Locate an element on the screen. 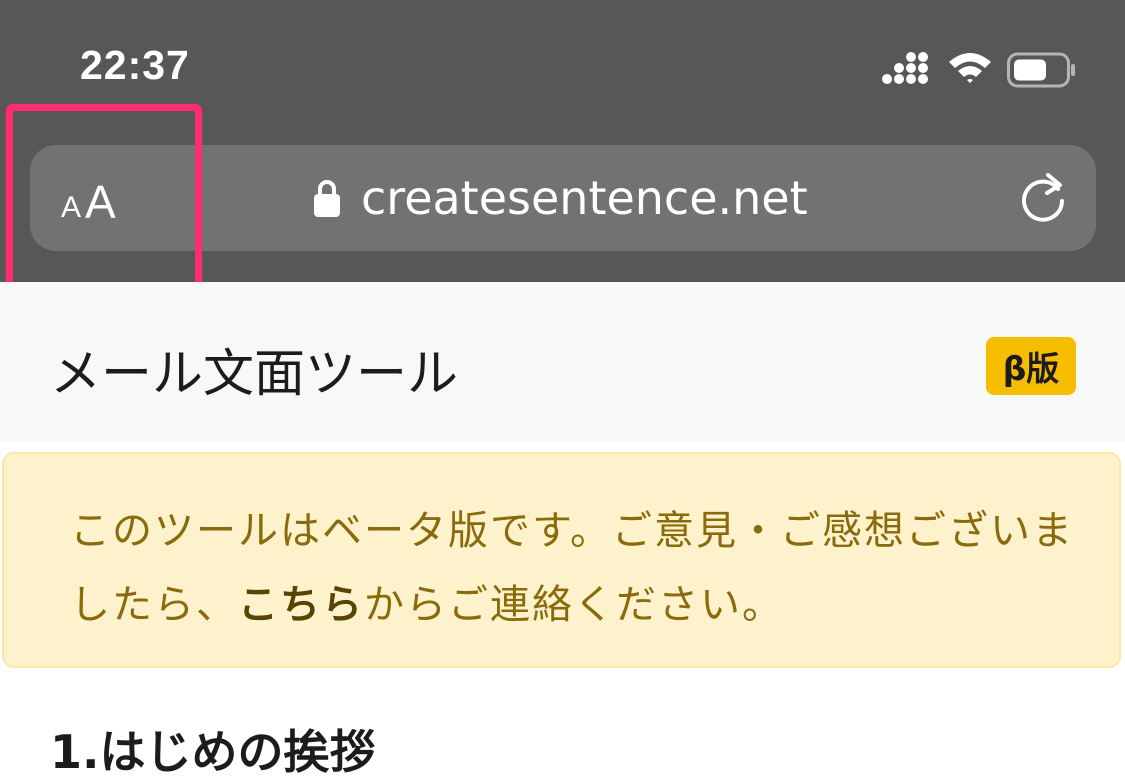 This screenshot has width=1125, height=782. reload-icon is located at coordinates (1044, 199).